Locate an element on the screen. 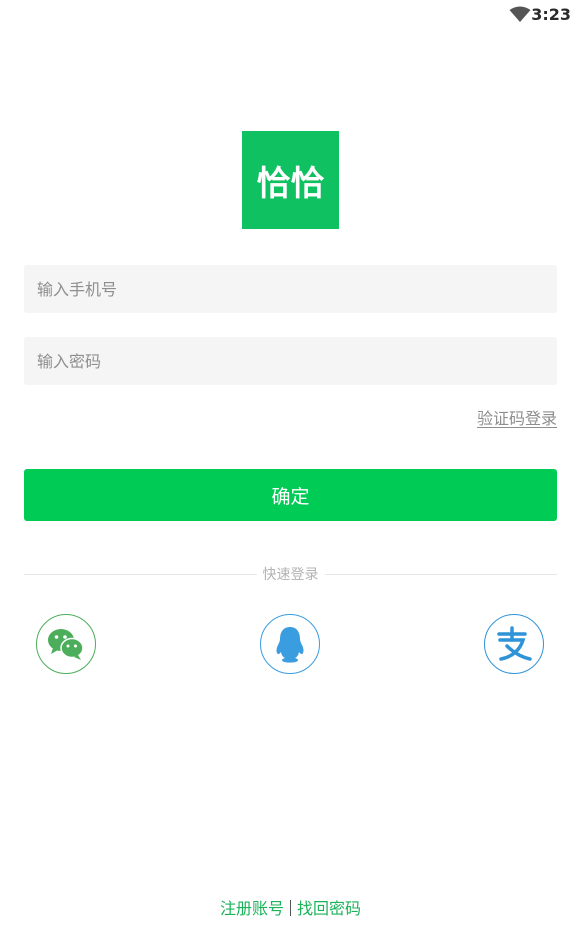 The height and width of the screenshot is (930, 581). recover-password-link: 找回密码 is located at coordinates (329, 908).